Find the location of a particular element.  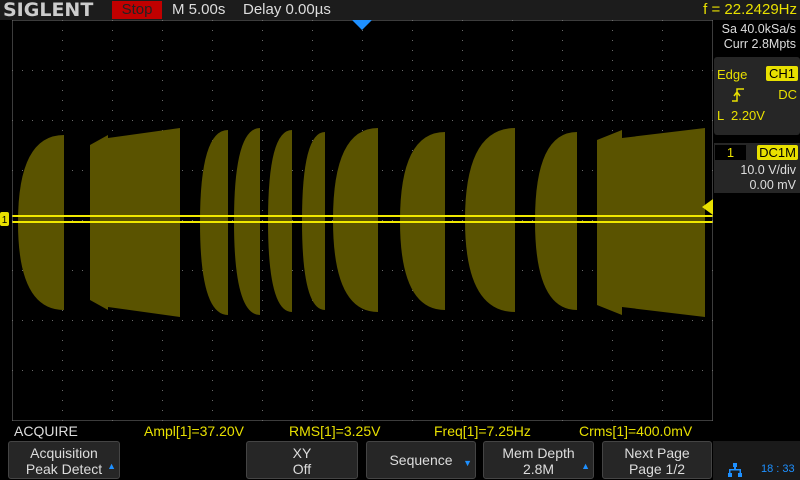

softkey-value: Page 1/2 is located at coordinates (657, 469).